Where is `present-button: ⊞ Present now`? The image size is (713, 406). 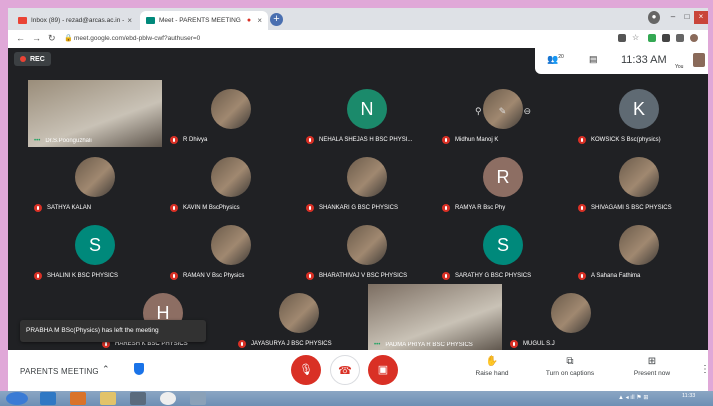 present-button: ⊞ Present now is located at coordinates (652, 366).